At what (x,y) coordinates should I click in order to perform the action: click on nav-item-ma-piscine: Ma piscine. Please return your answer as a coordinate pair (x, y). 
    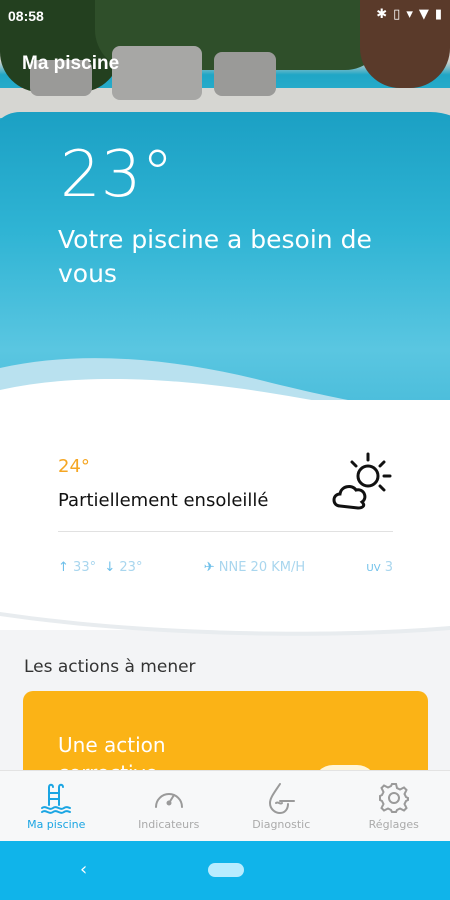
    Looking at the image, I should click on (56, 806).